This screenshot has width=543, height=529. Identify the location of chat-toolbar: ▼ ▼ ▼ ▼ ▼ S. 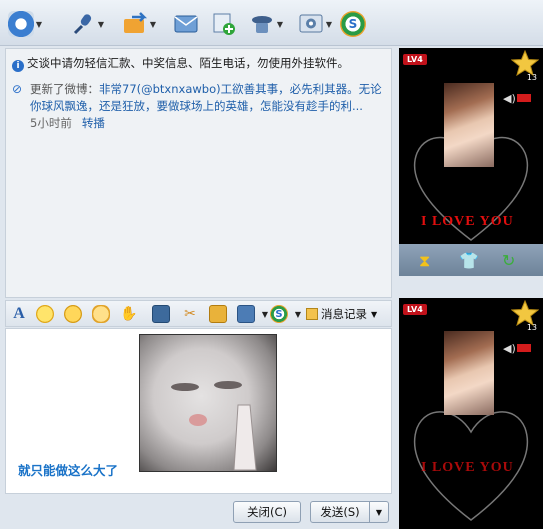
(271, 23).